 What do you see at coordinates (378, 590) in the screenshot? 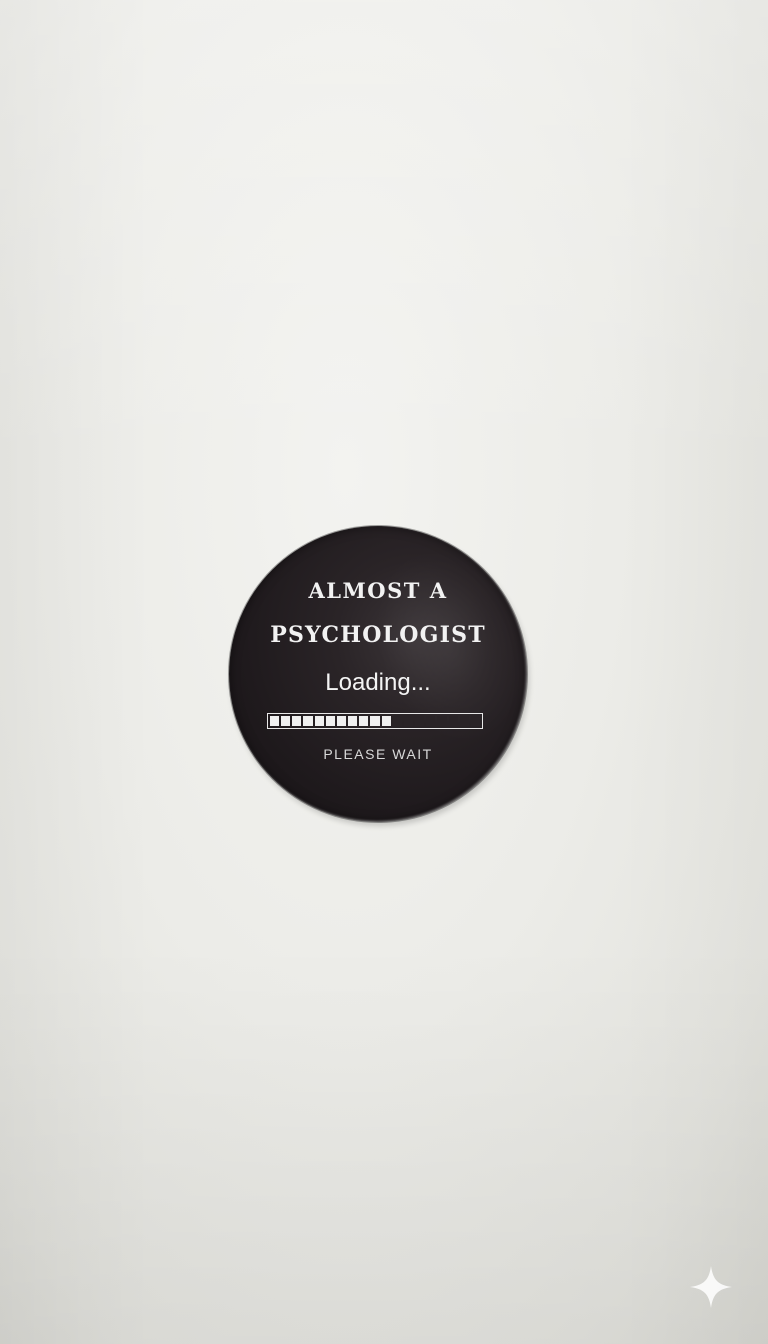
I see `badge-title-line1: ALMOST A` at bounding box center [378, 590].